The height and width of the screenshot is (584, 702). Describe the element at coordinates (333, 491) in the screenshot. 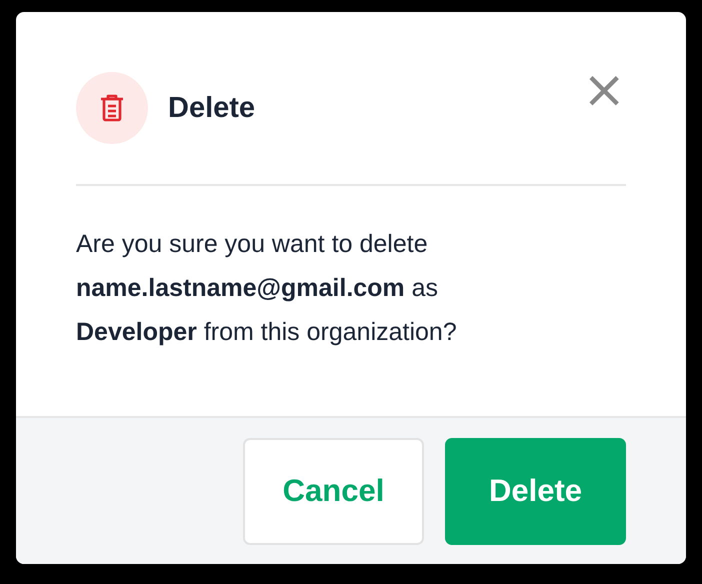

I see `cancel-button: Cancel` at that location.